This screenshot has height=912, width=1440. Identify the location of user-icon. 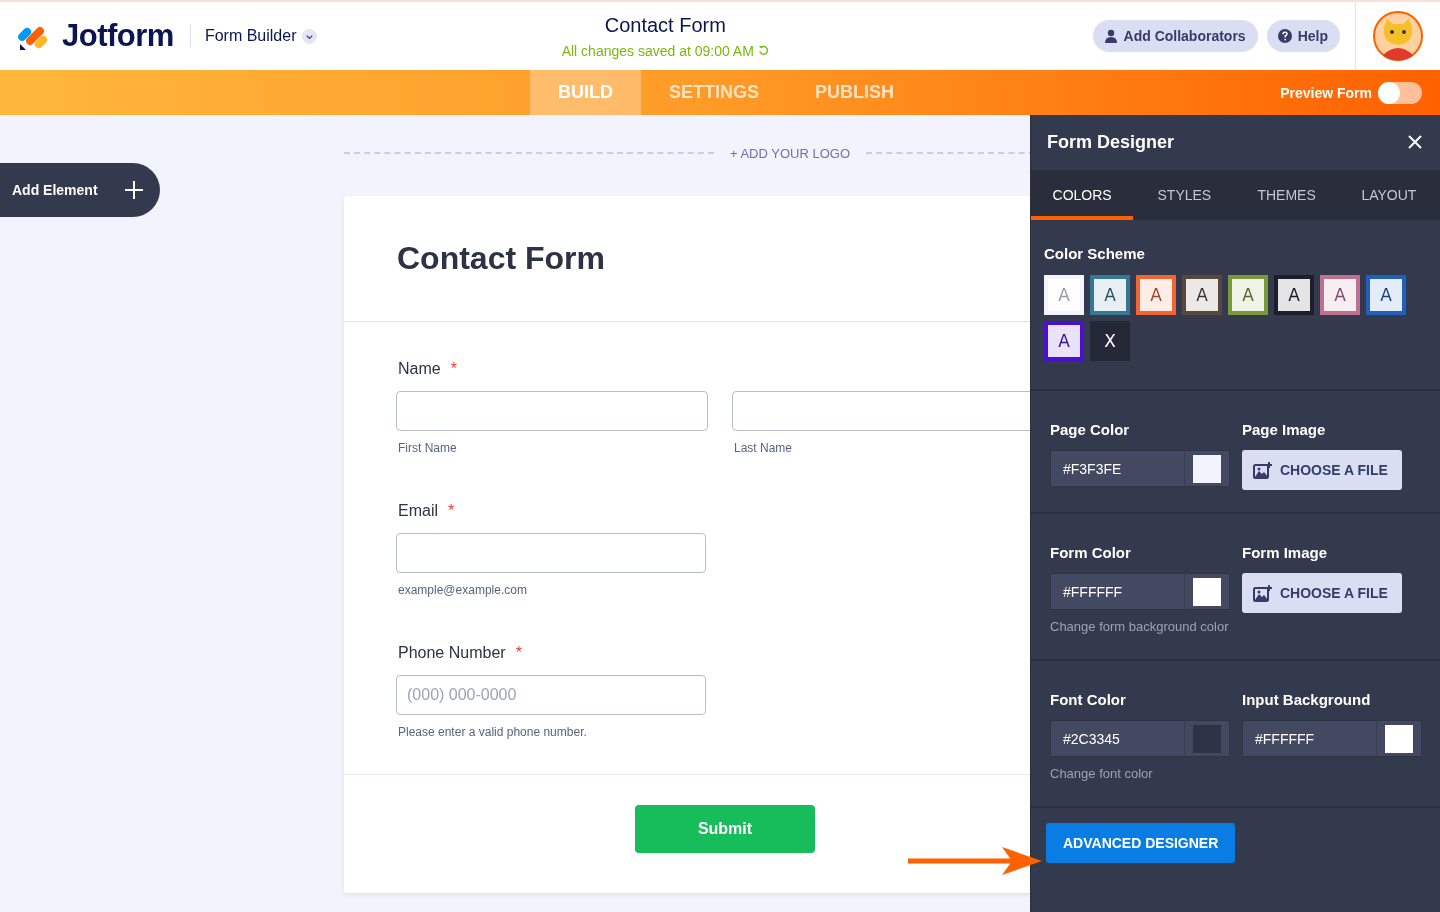
(1110, 36).